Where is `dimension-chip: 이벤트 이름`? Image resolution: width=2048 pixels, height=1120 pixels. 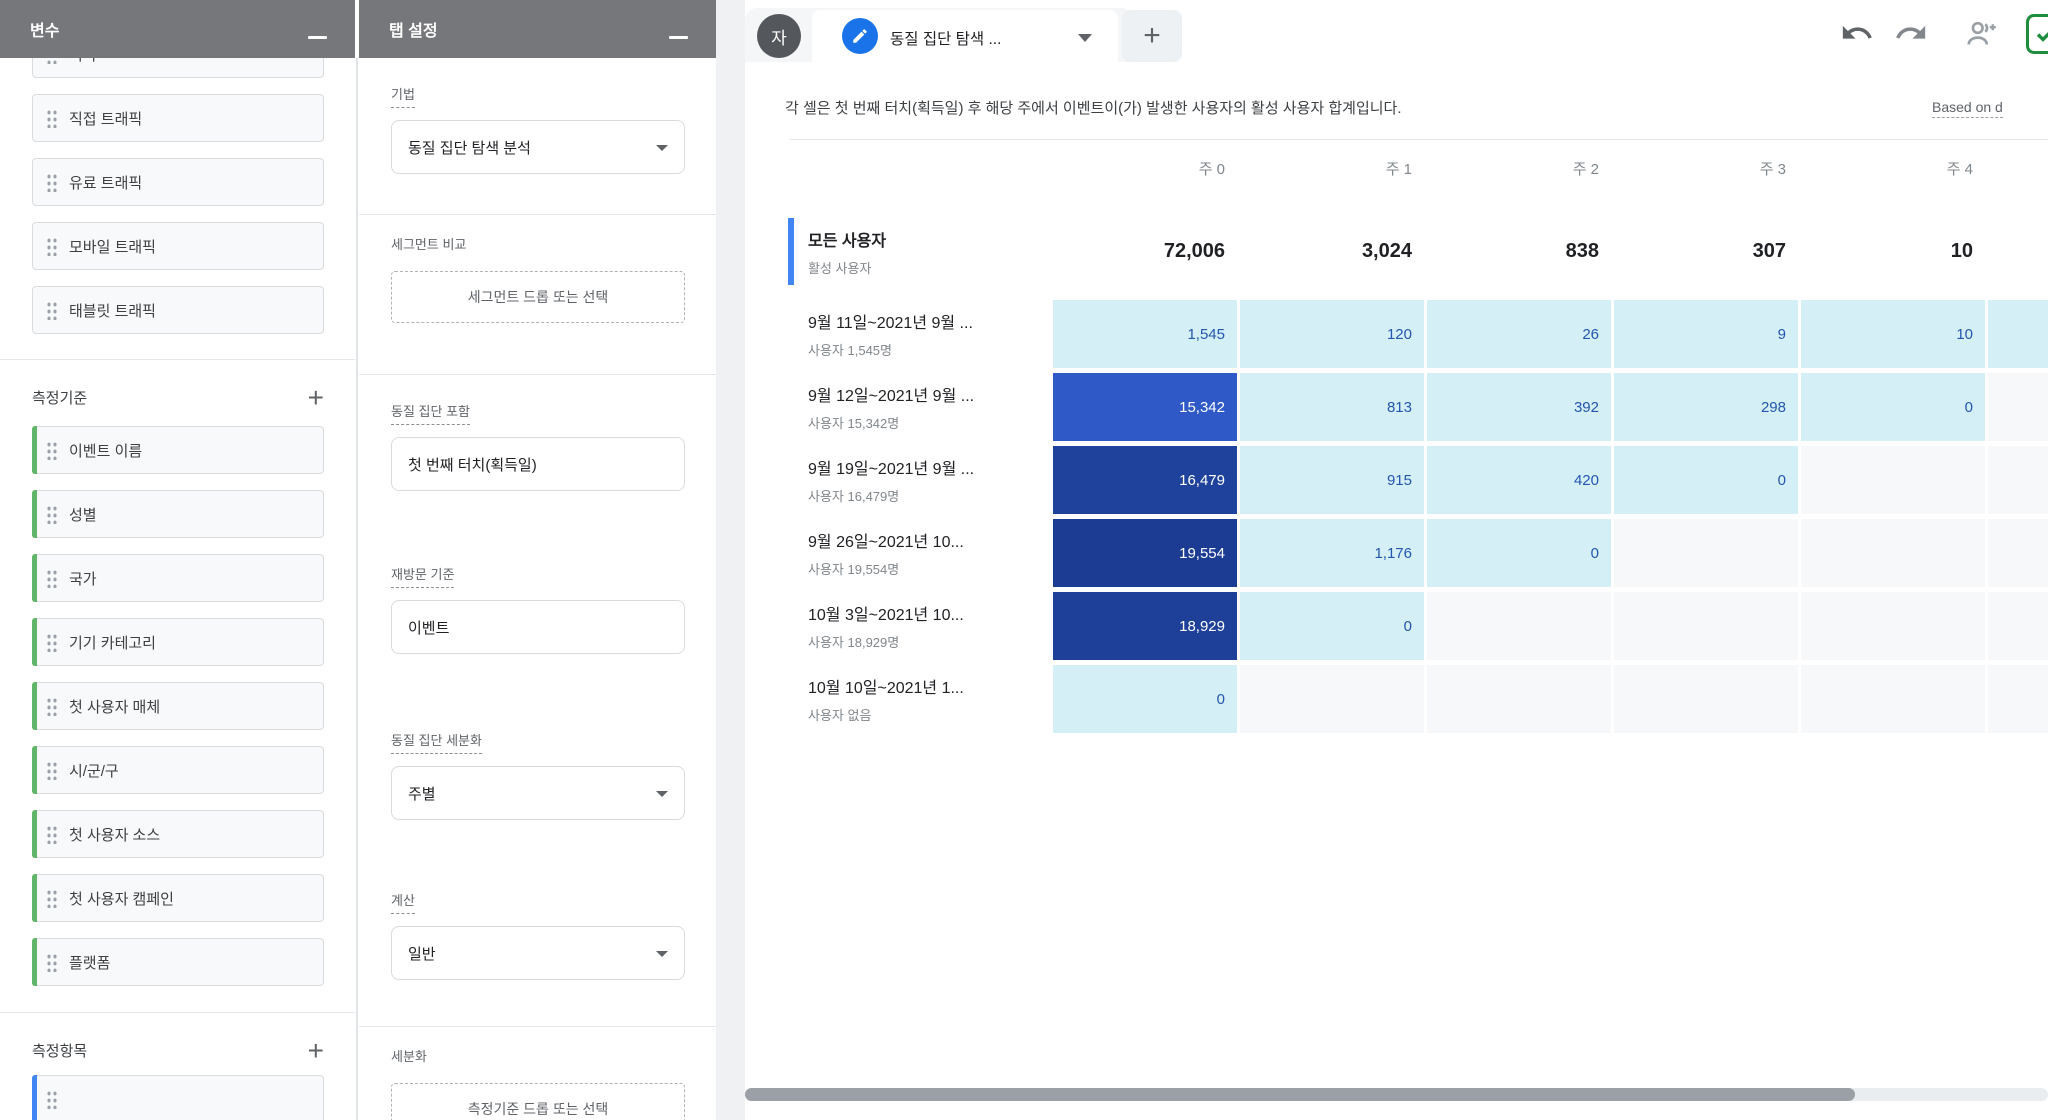 dimension-chip: 이벤트 이름 is located at coordinates (178, 450).